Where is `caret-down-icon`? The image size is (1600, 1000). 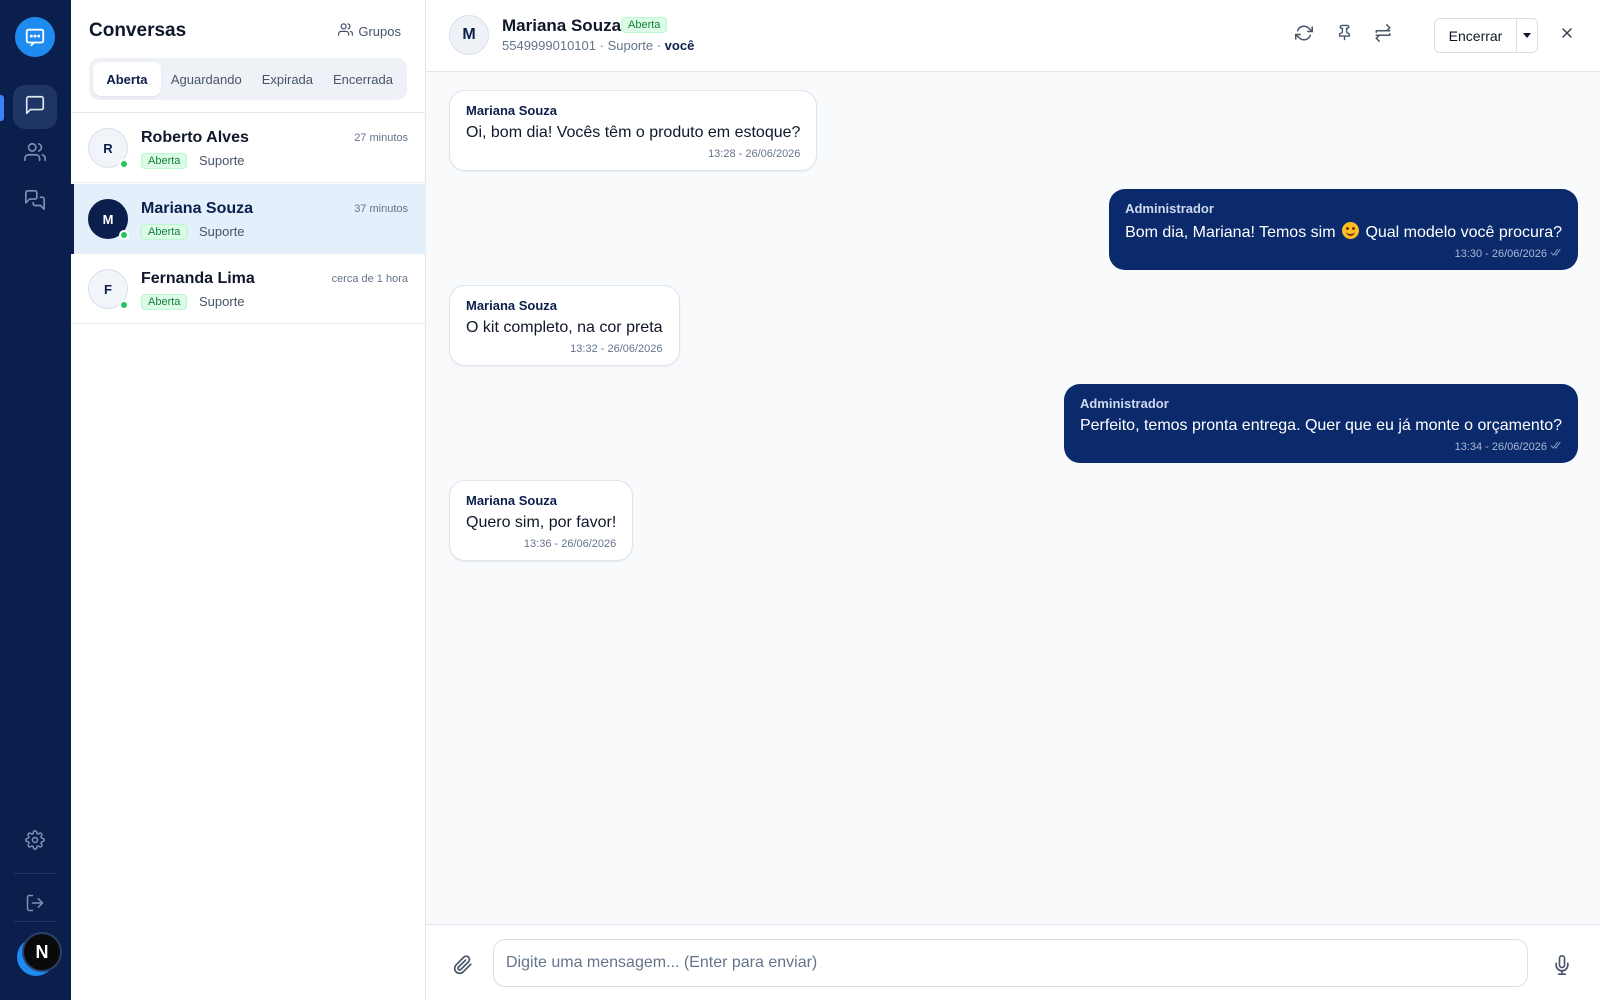 caret-down-icon is located at coordinates (1527, 36).